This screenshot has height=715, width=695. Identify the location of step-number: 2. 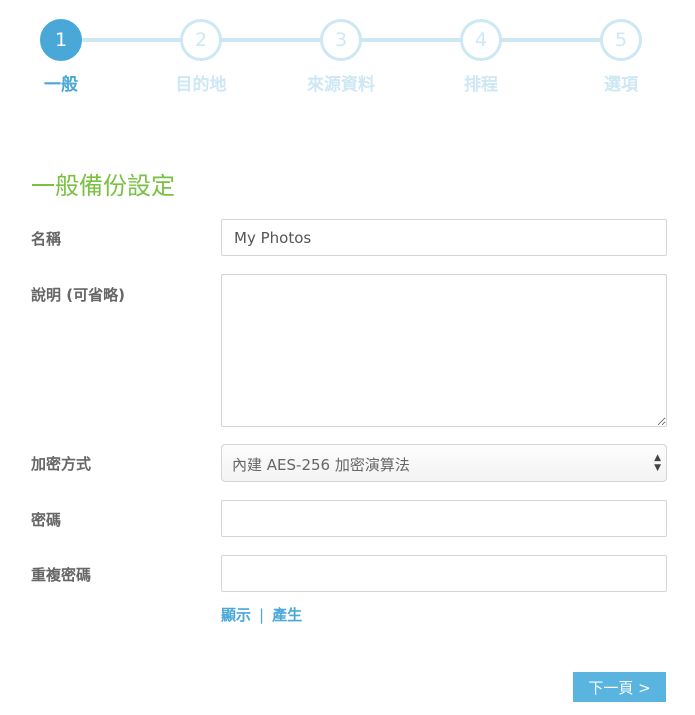
(201, 40).